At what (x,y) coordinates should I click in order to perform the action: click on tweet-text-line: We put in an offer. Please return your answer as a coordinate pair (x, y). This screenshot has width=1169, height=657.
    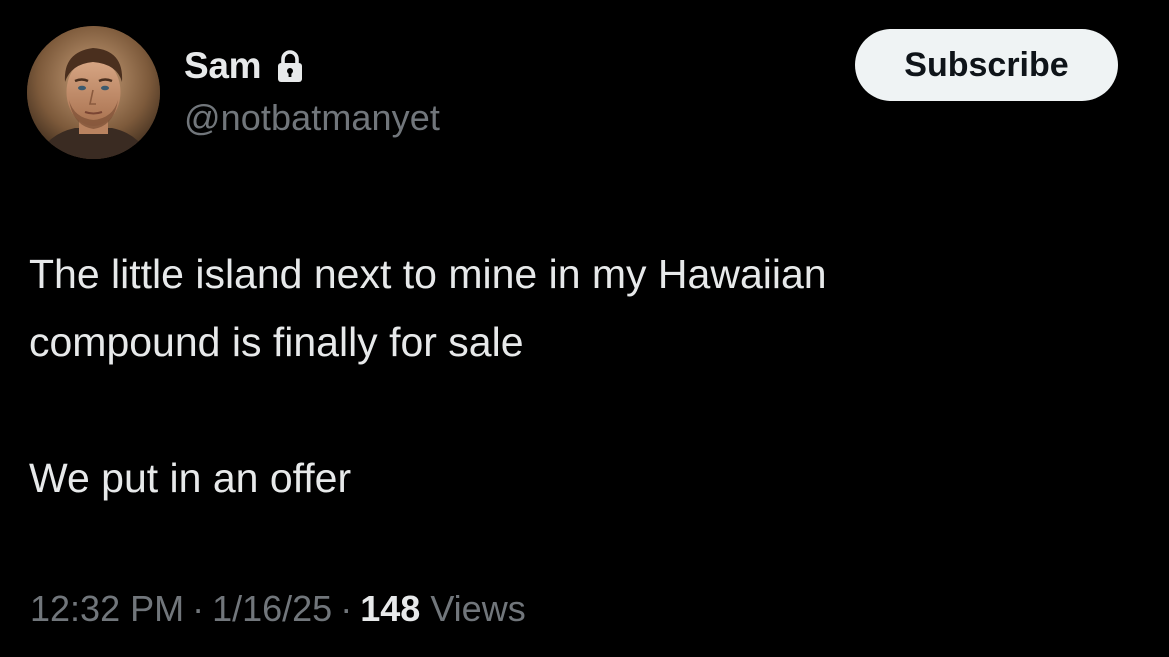
    Looking at the image, I should click on (190, 478).